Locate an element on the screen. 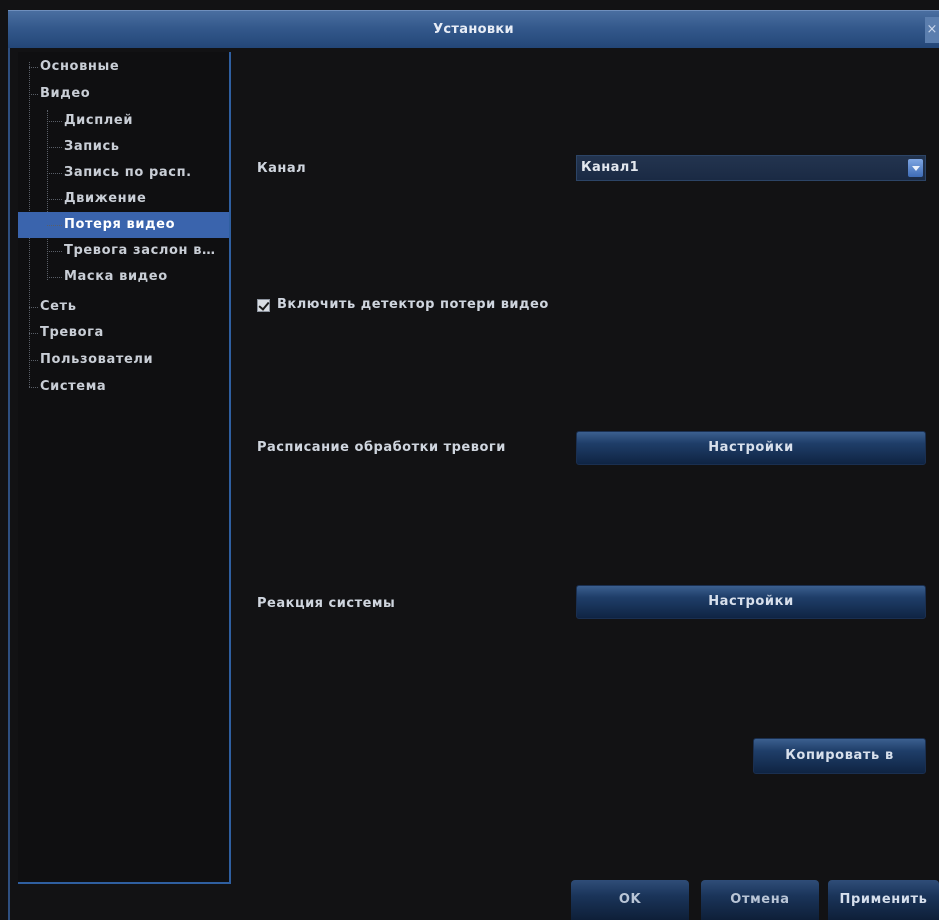 Image resolution: width=939 pixels, height=920 pixels. tree-item-scheduled-record: Запись по расп. is located at coordinates (123, 173).